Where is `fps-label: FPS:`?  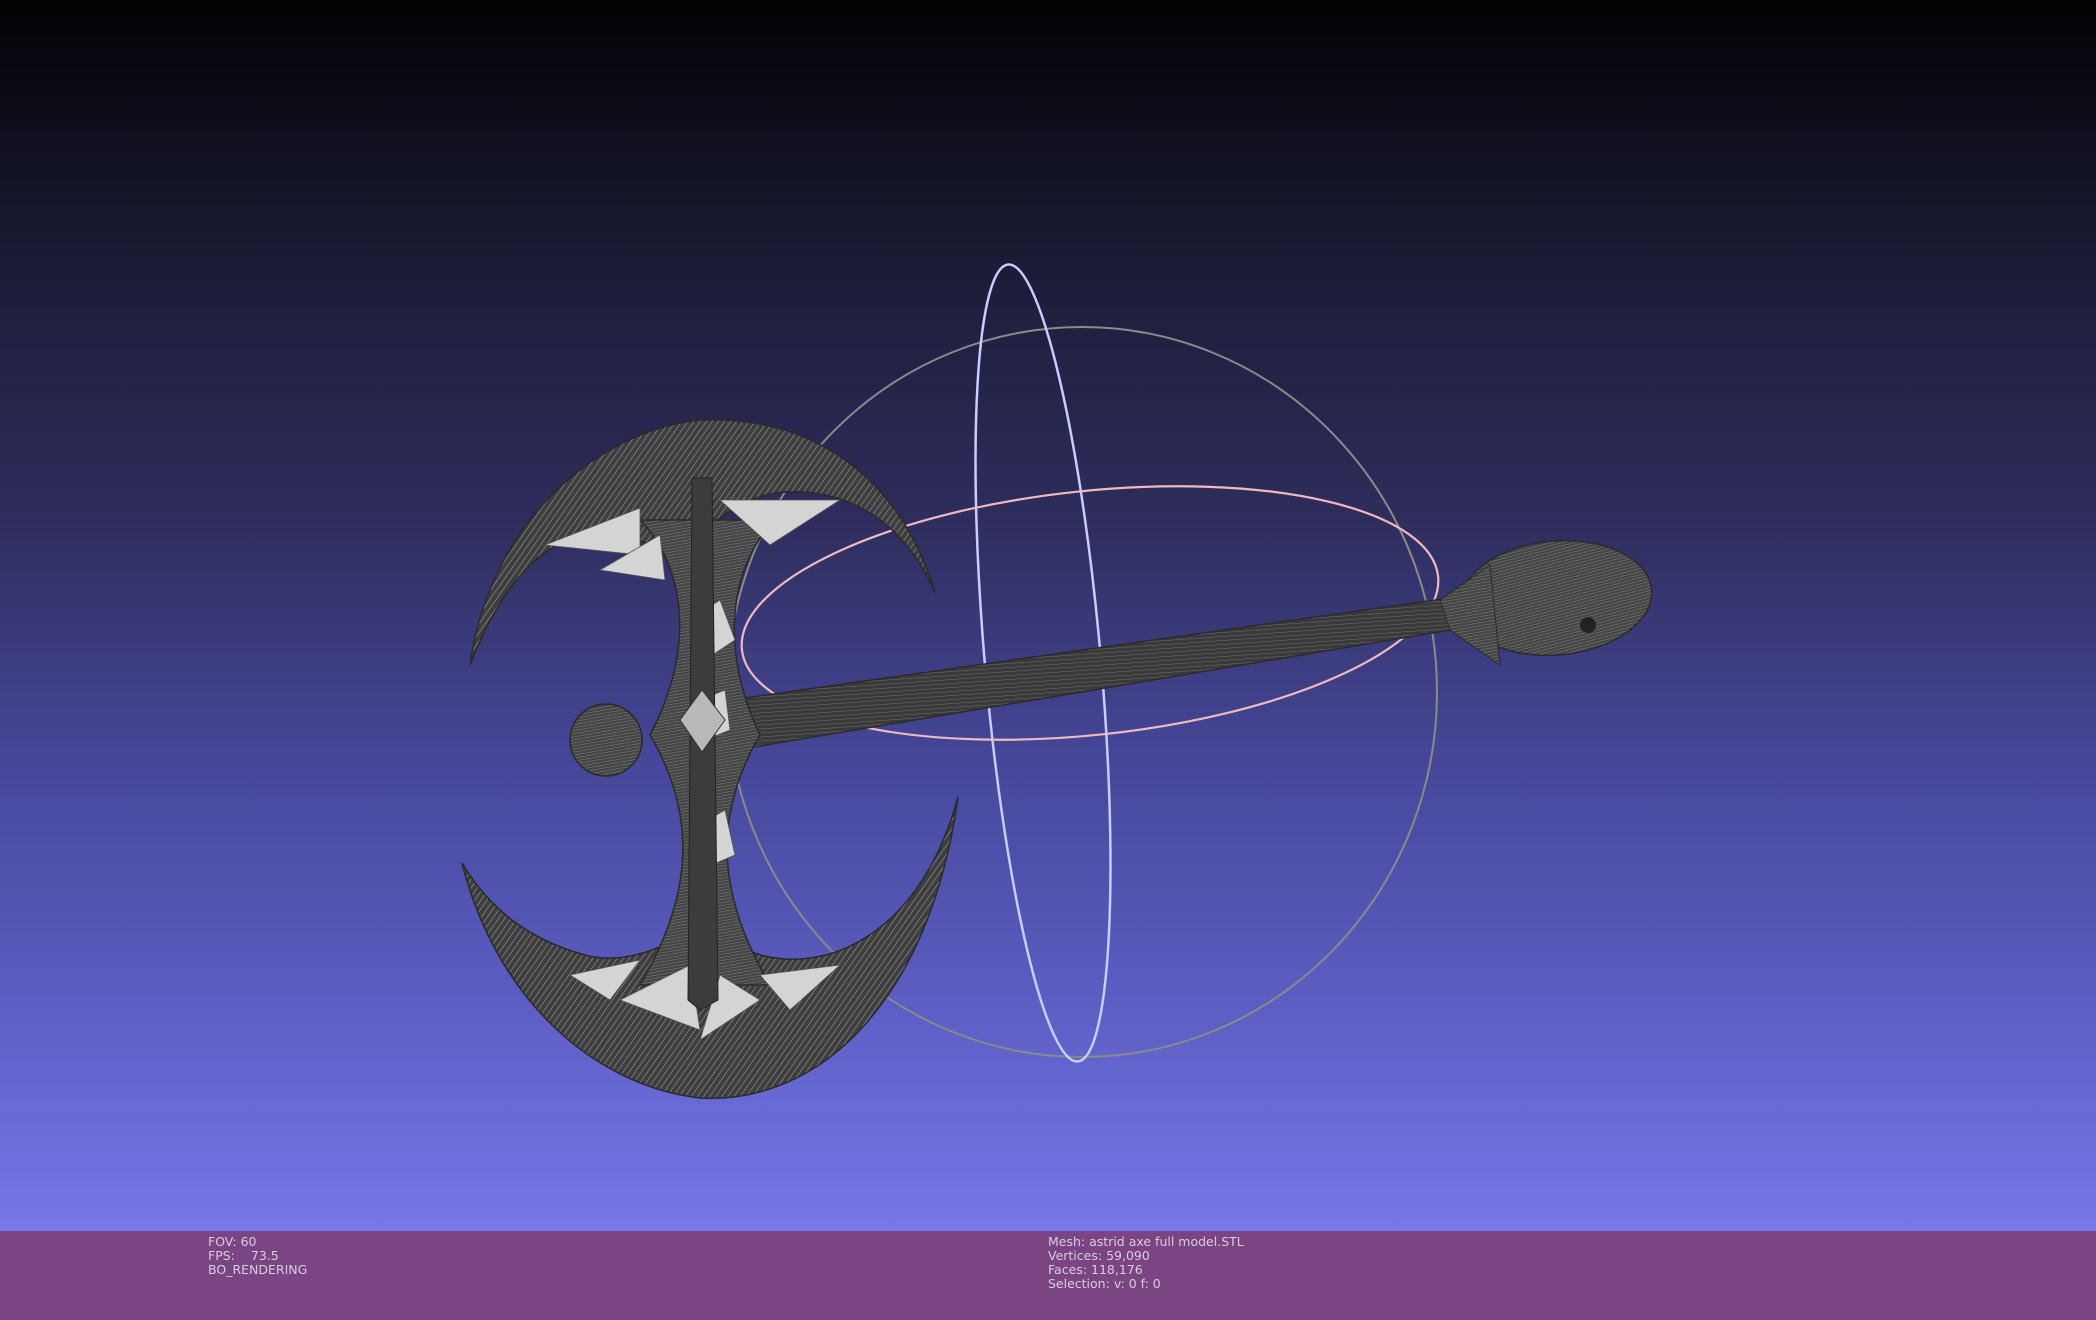
fps-label: FPS: is located at coordinates (221, 1255).